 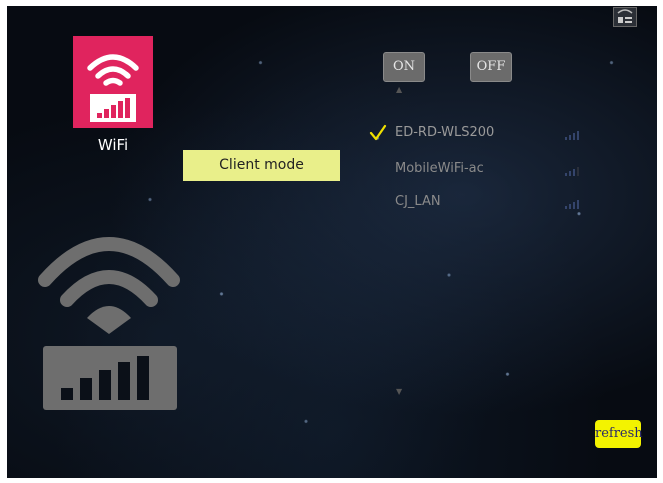 I want to click on wifi-mode-tile, so click(x=113, y=82).